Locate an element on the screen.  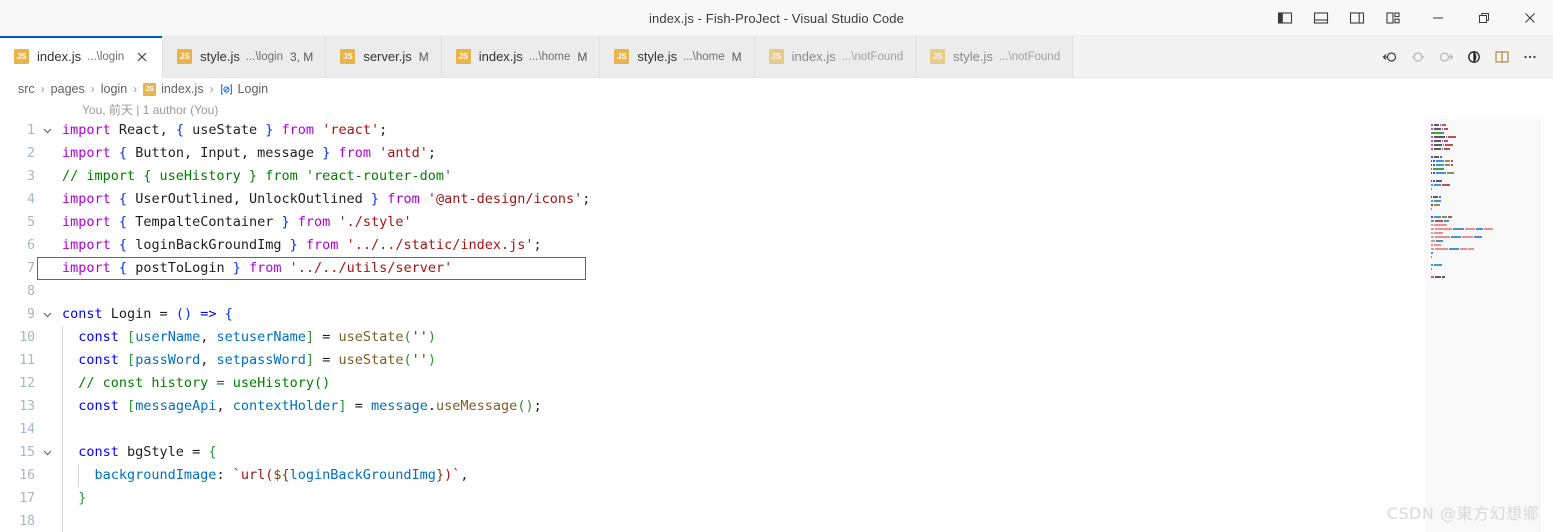
line-number: 9 is located at coordinates (31, 314).